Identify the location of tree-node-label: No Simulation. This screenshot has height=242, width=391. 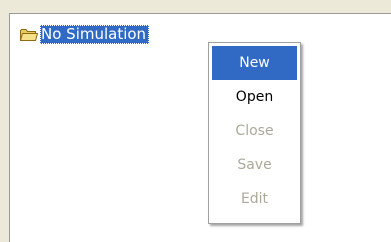
(95, 34).